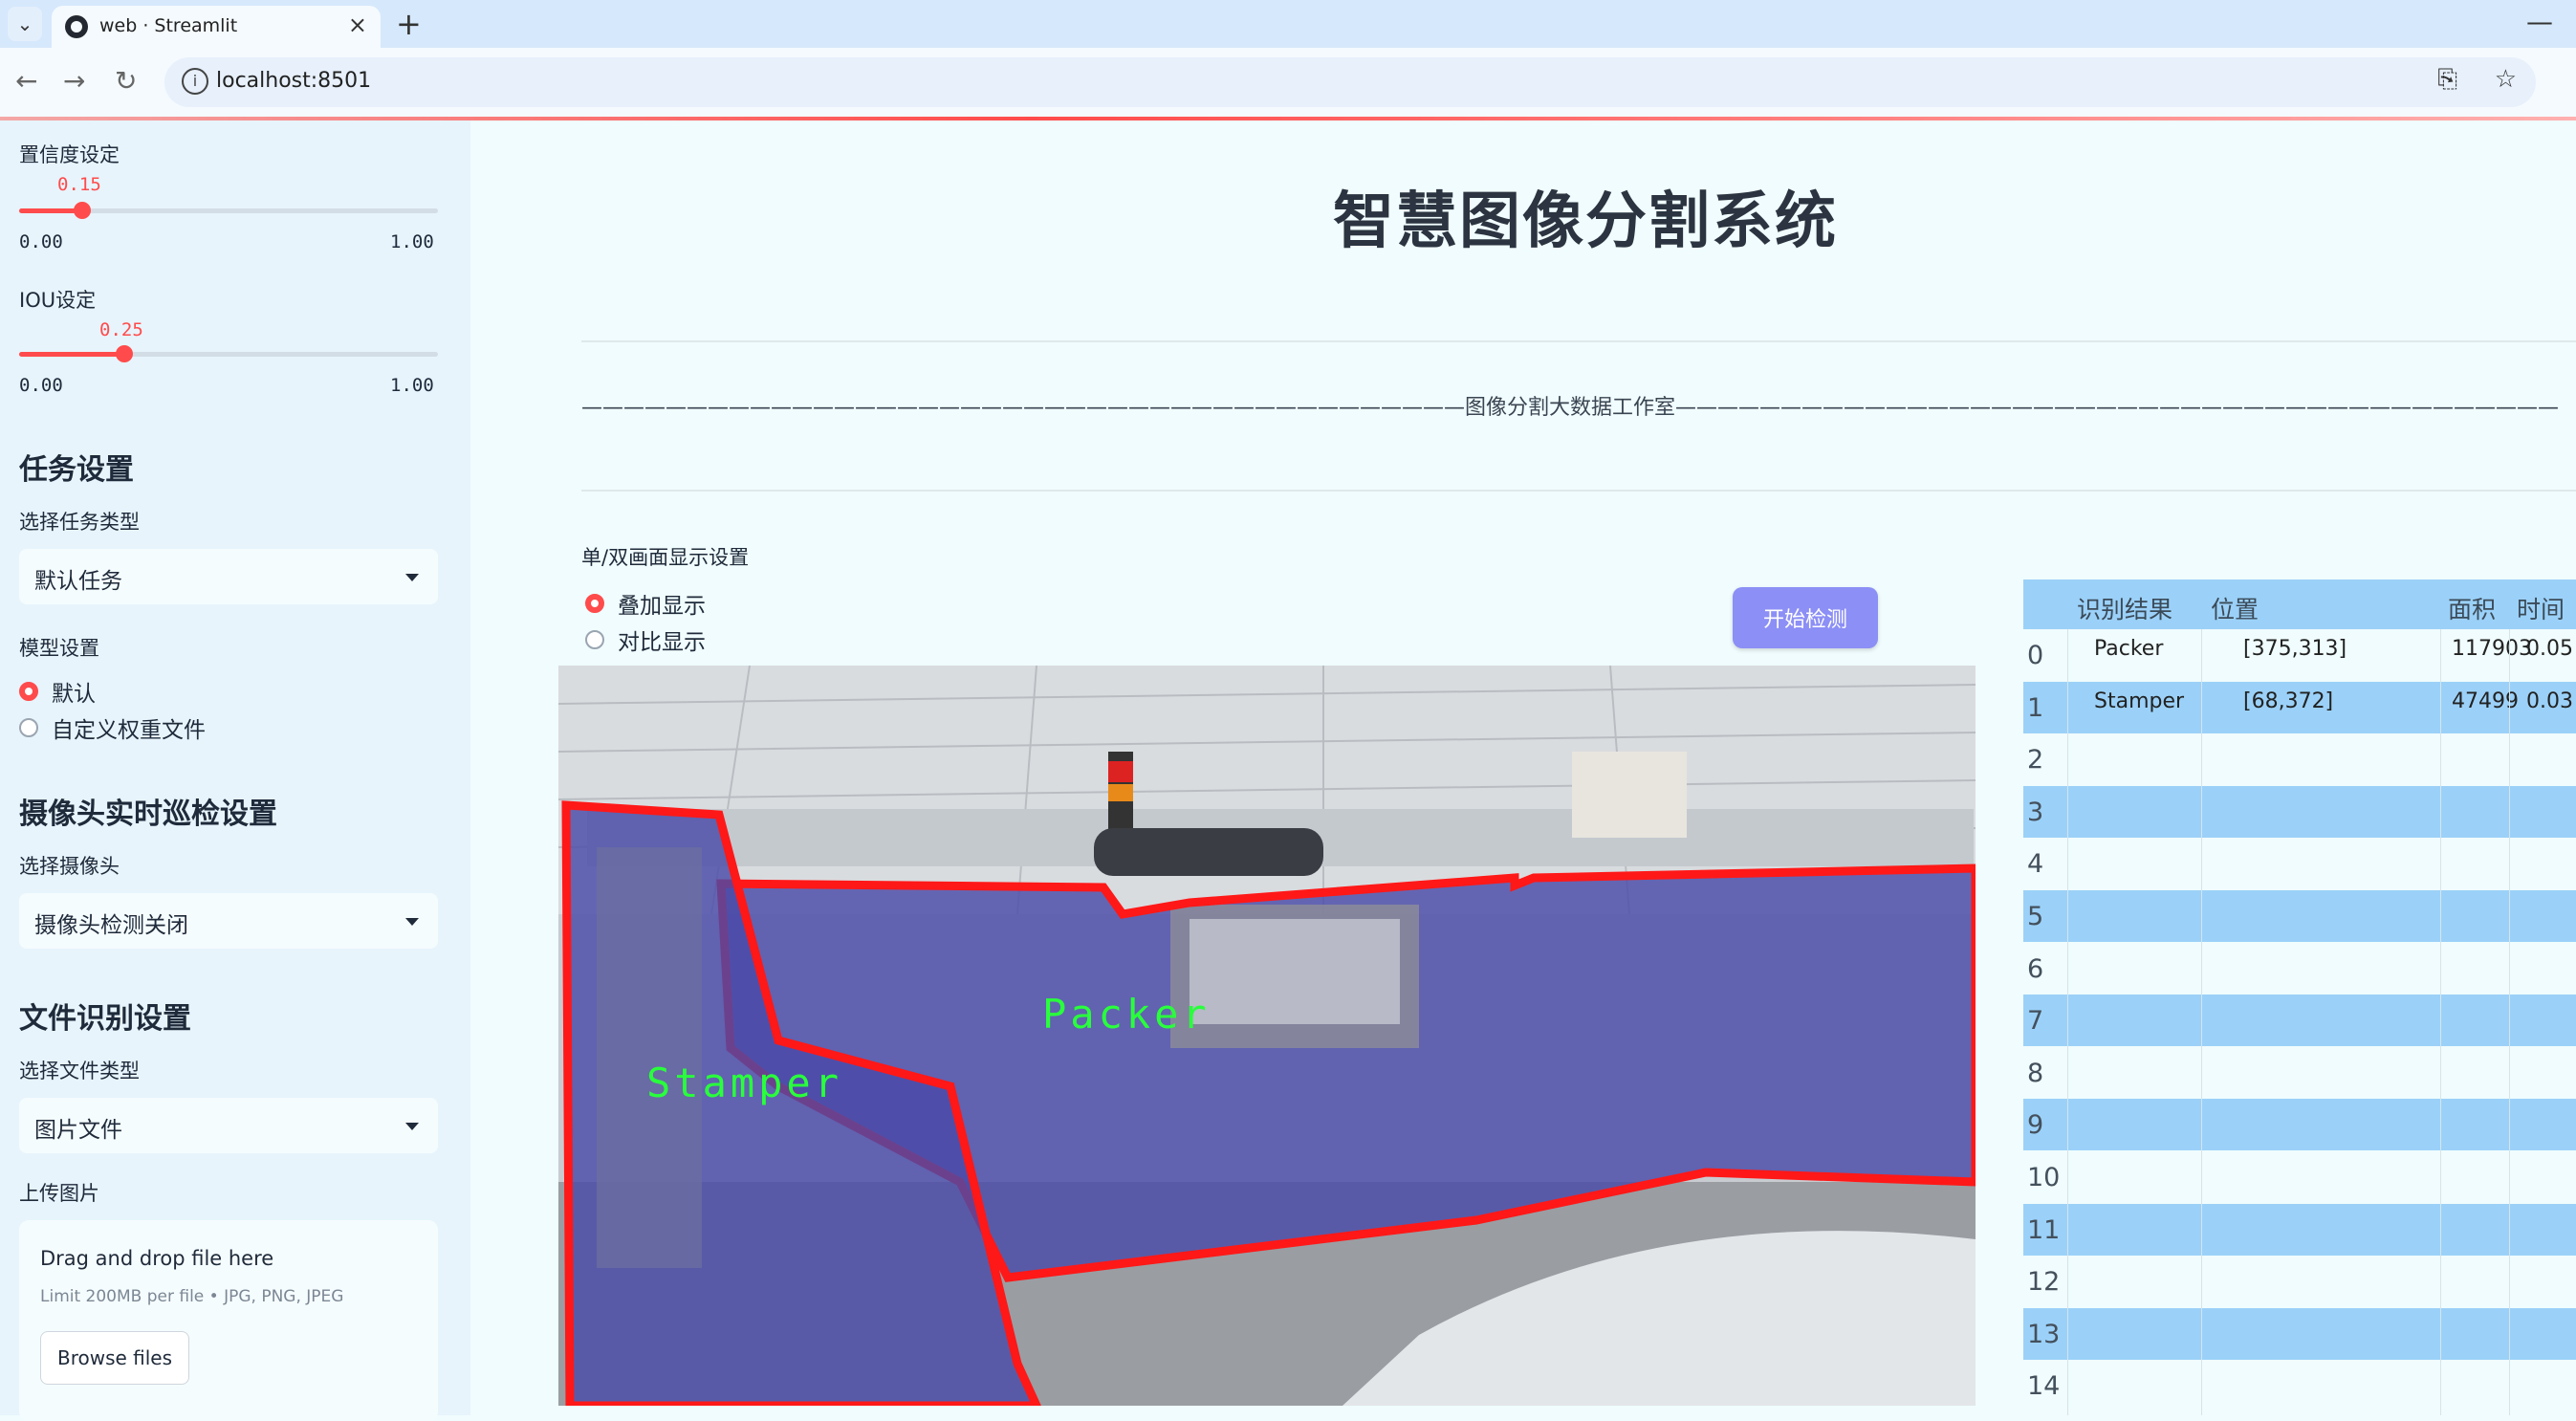  Describe the element at coordinates (2044, 1177) in the screenshot. I see `row-index: 10` at that location.